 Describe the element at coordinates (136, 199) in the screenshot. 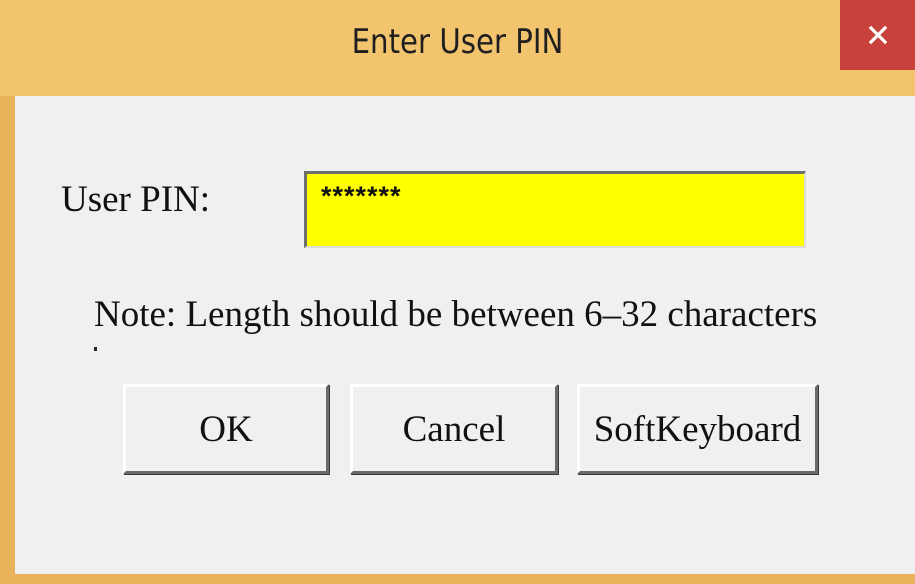

I see `user-pin-label: User PIN:` at that location.